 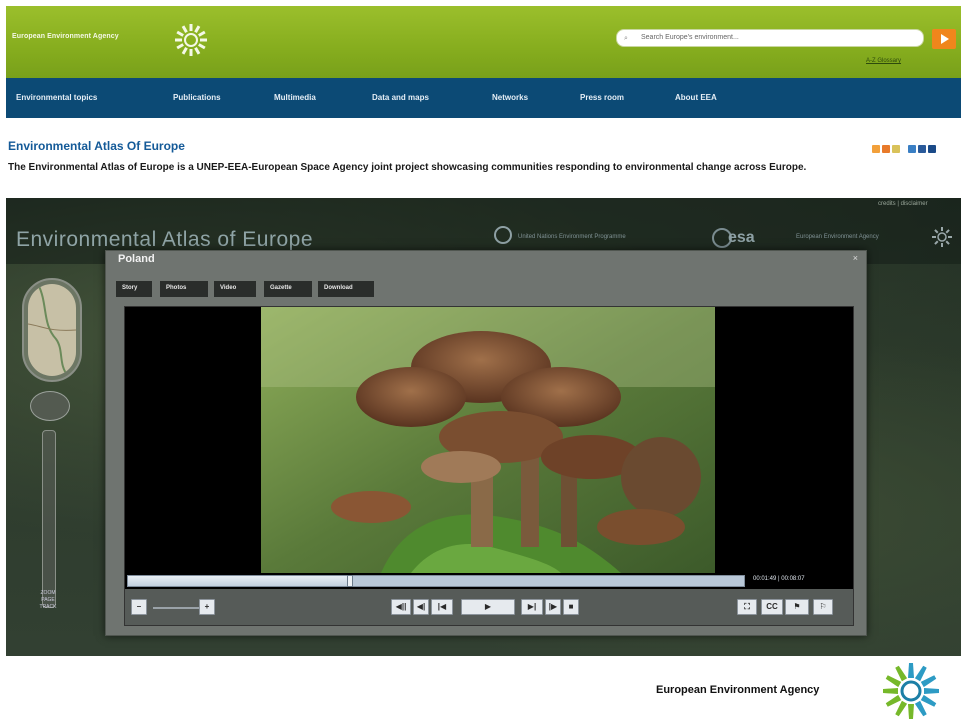 I want to click on tab-gazette: Gazette, so click(x=288, y=289).